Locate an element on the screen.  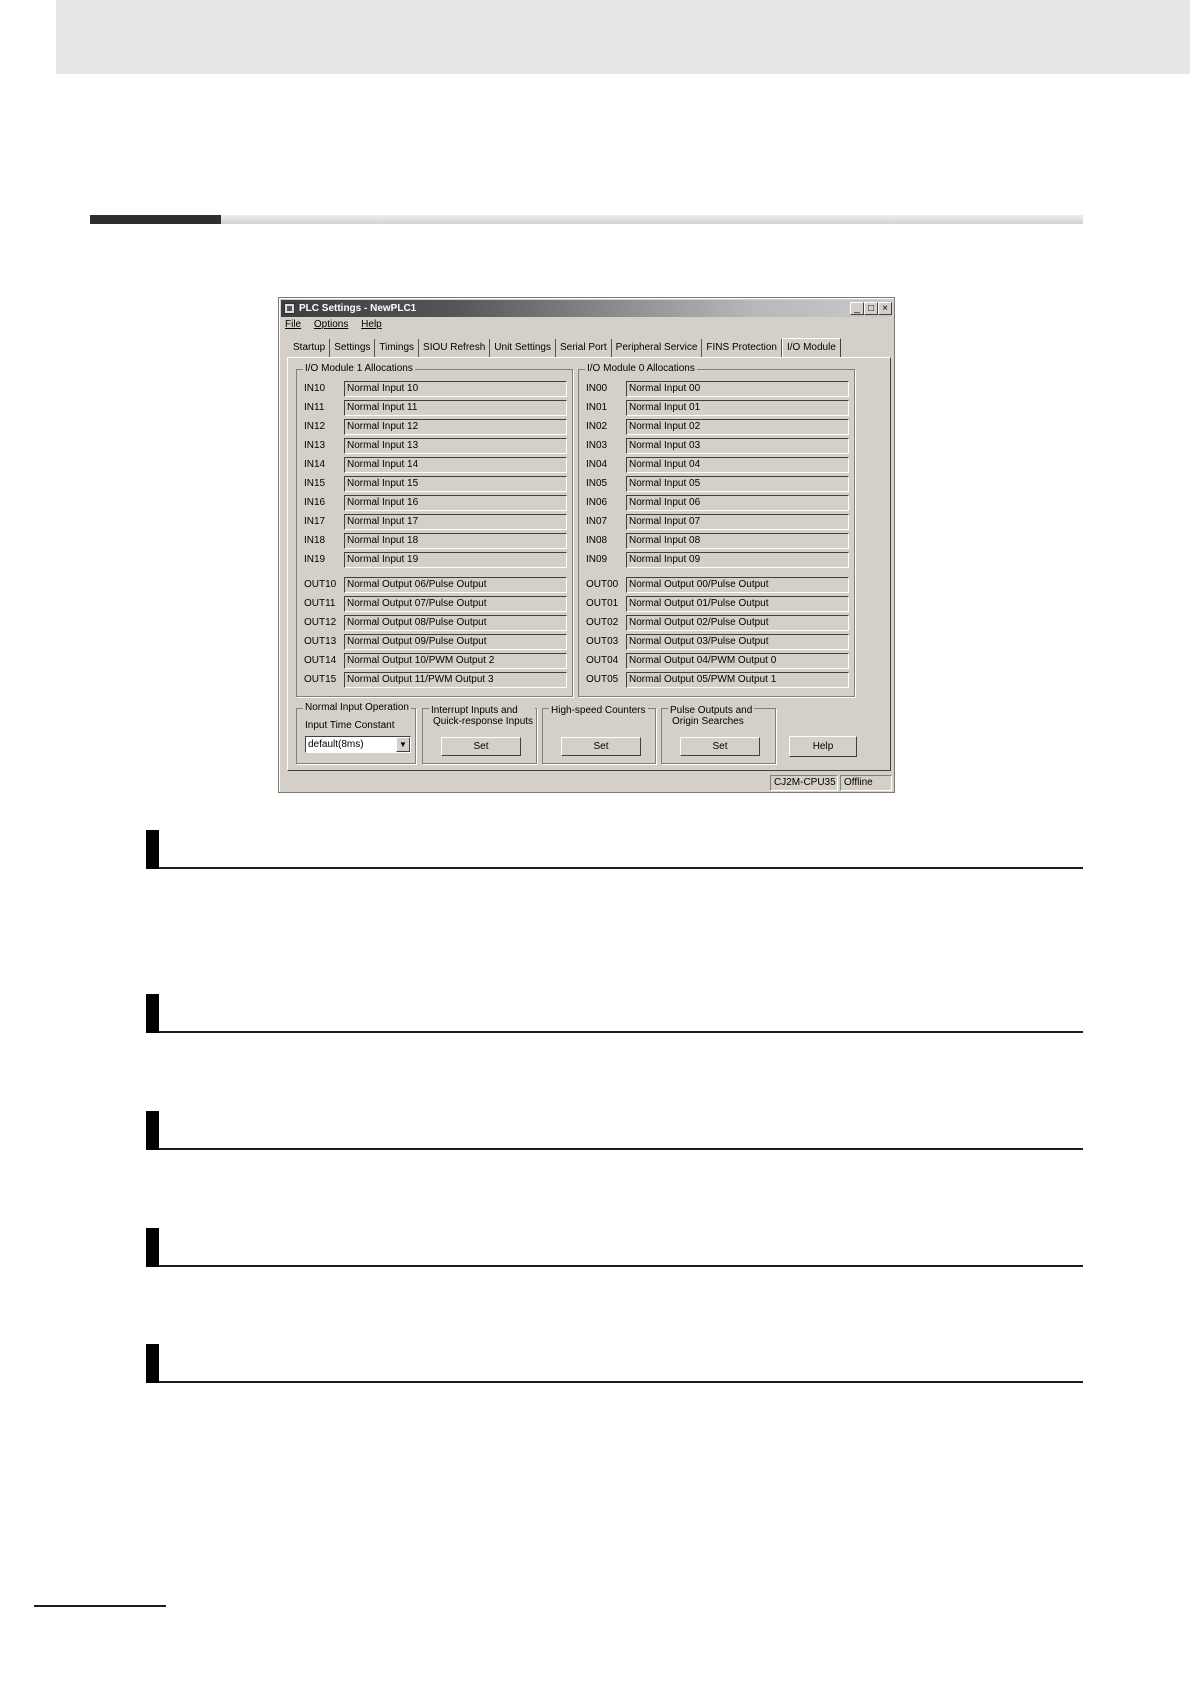
allocation-row-in04: IN04 Normal Input 04 is located at coordinates (717, 465).